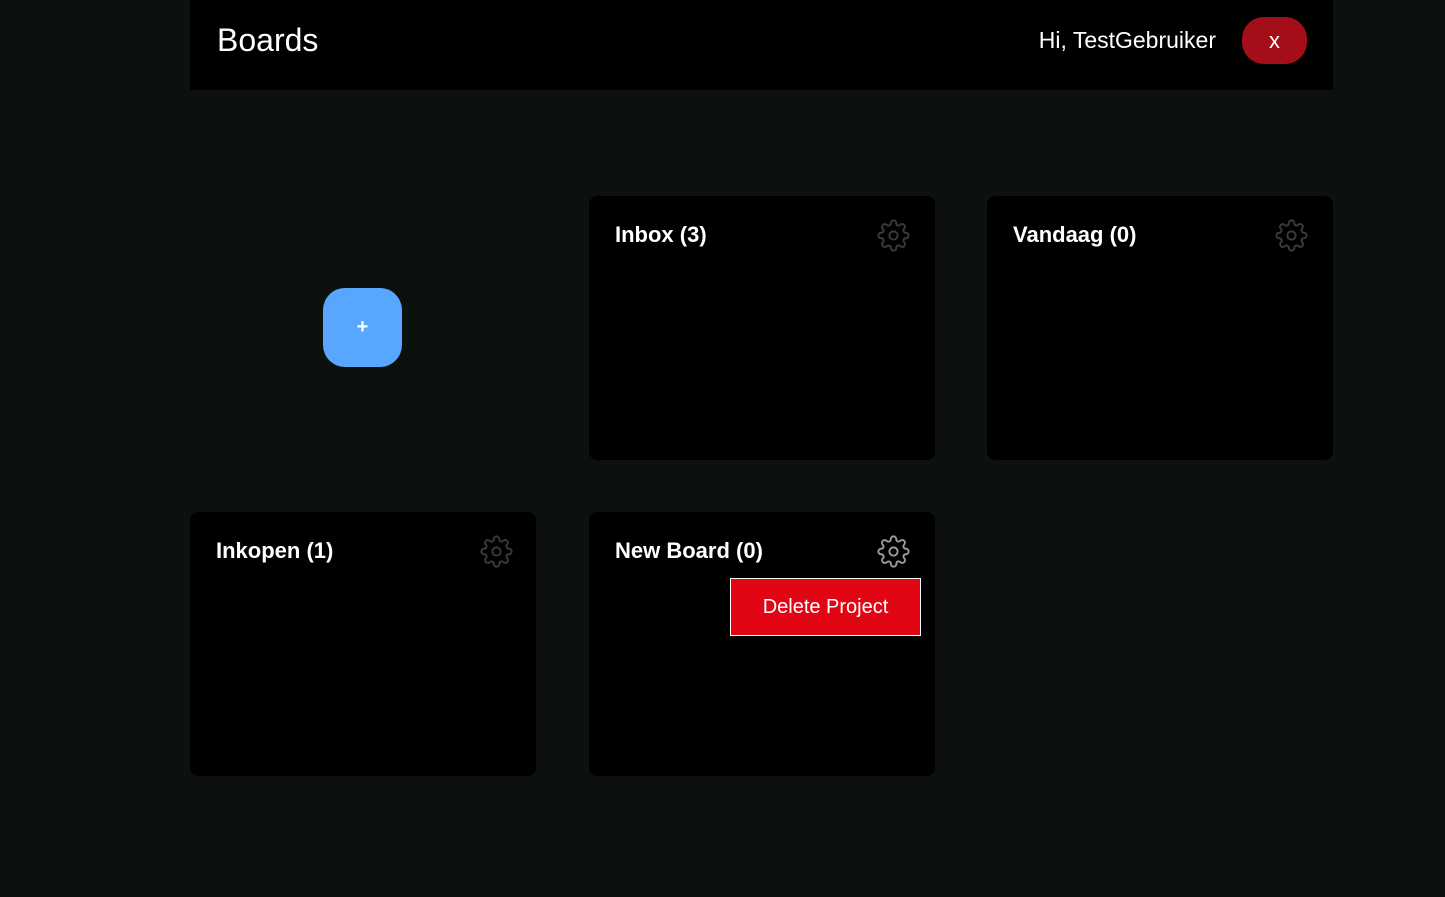 This screenshot has height=897, width=1445. I want to click on board-title: Inbox (3), so click(661, 234).